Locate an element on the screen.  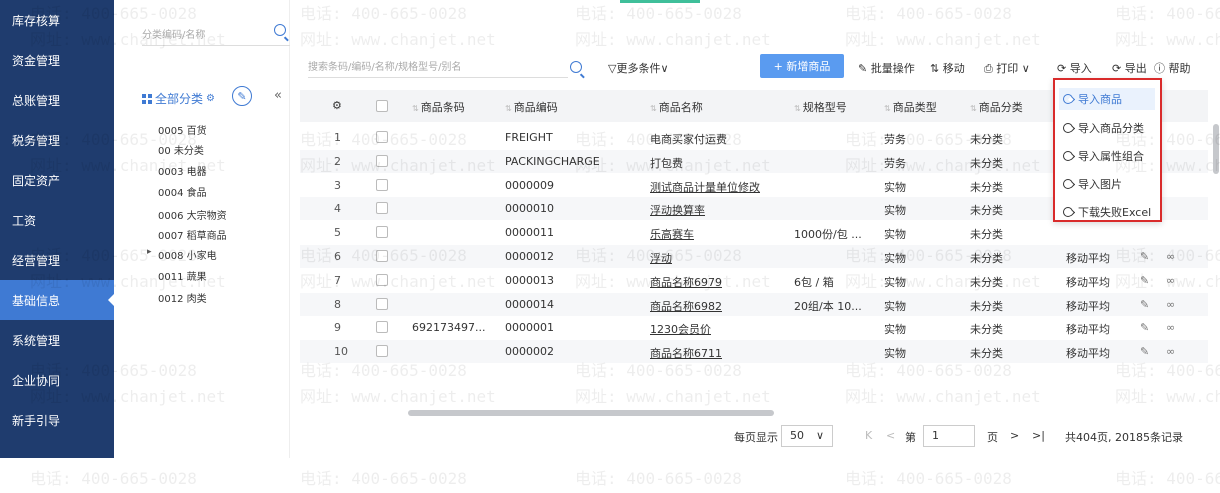
table-row: 6 0000012 浮动 实物 未分类 移动平均 ✎ ∞ is located at coordinates (754, 256).